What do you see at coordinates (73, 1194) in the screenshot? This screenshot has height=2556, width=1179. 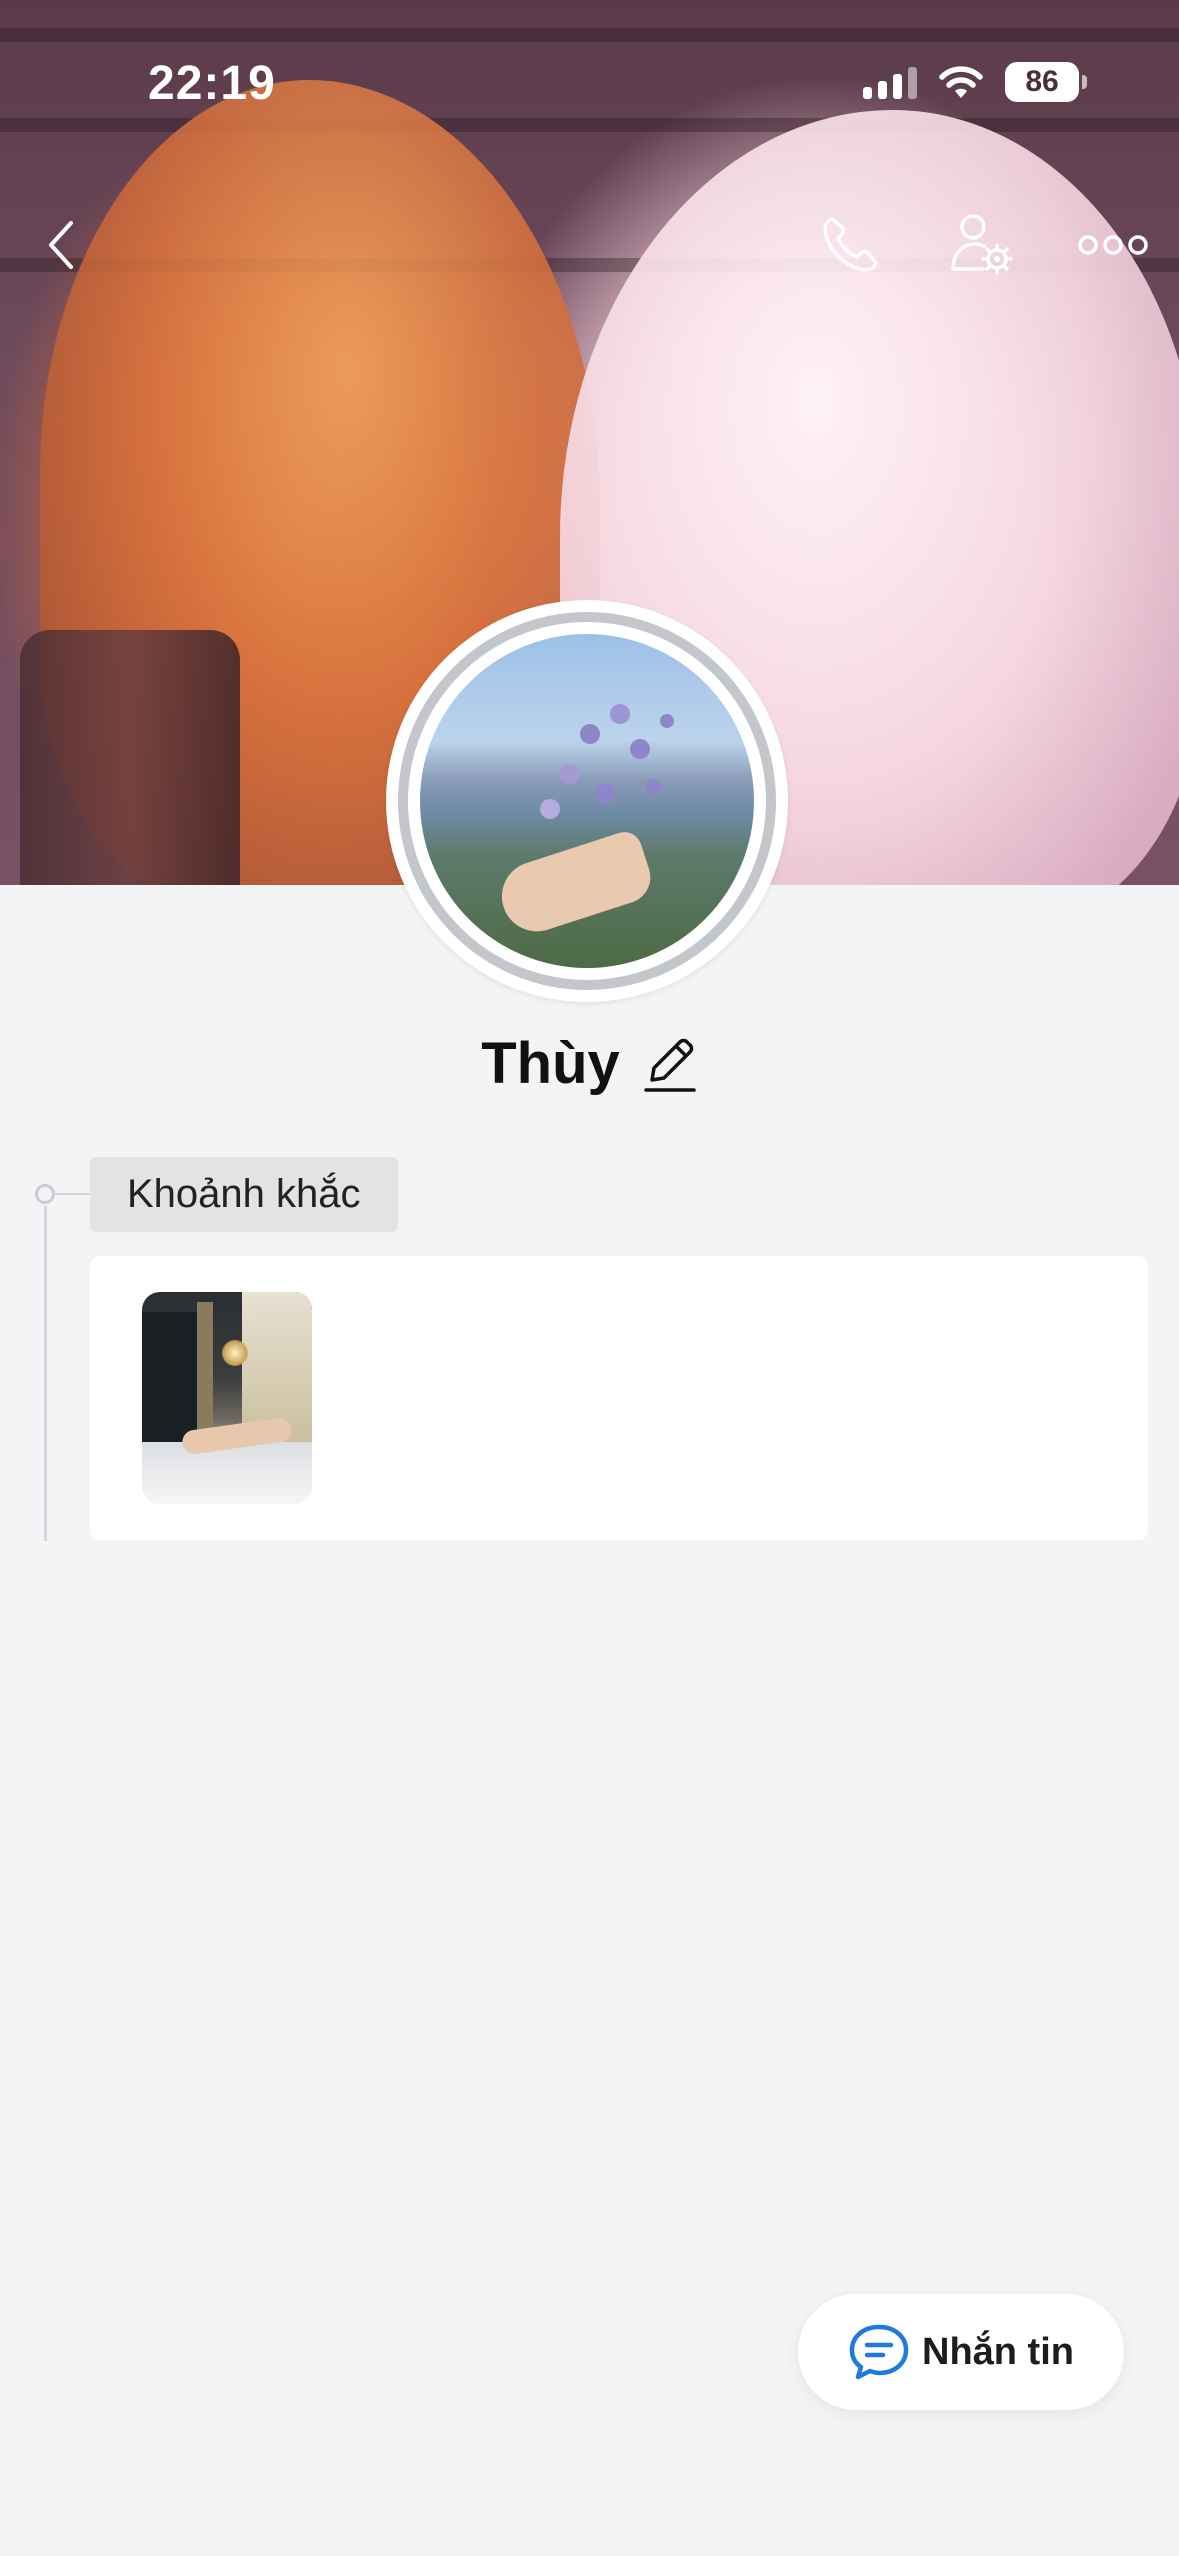 I see `timeline-connector` at bounding box center [73, 1194].